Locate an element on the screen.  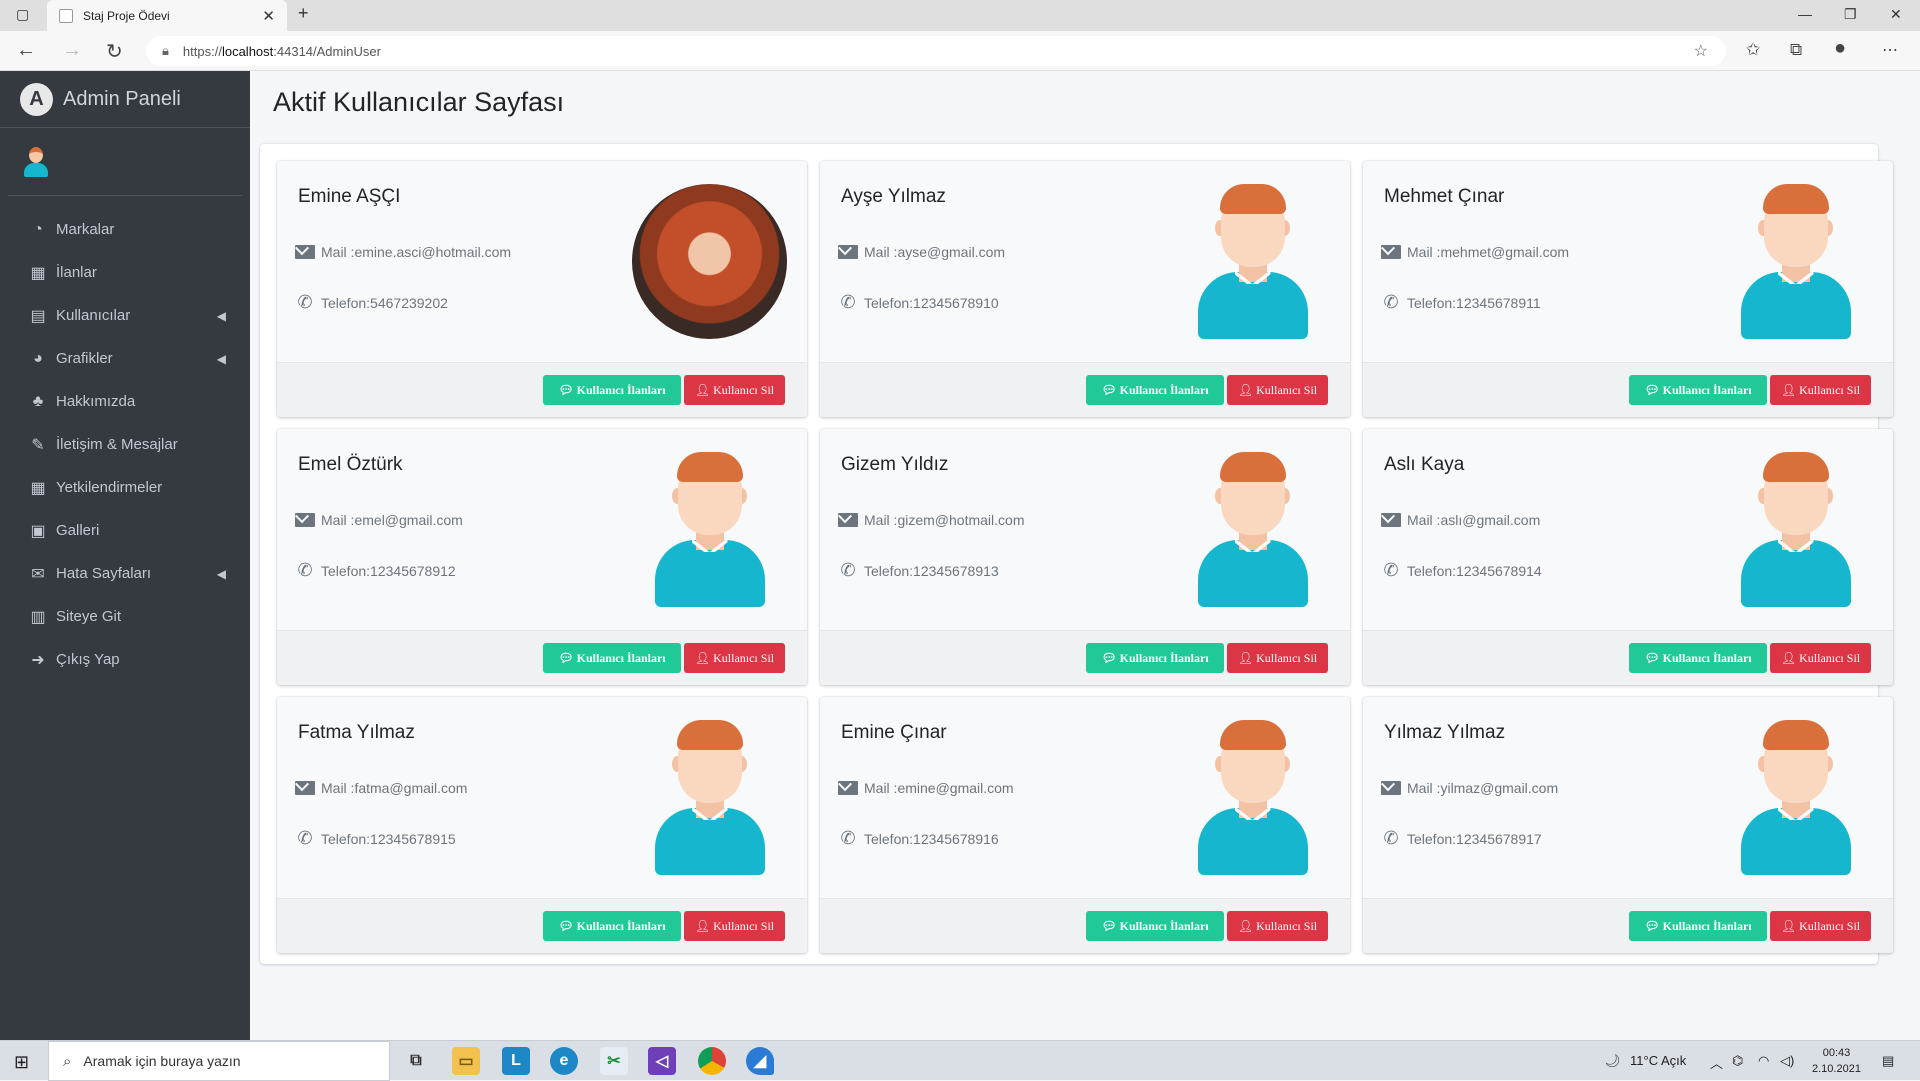
sidebar-item-4: ♣ Hakkımızda is located at coordinates (125, 401).